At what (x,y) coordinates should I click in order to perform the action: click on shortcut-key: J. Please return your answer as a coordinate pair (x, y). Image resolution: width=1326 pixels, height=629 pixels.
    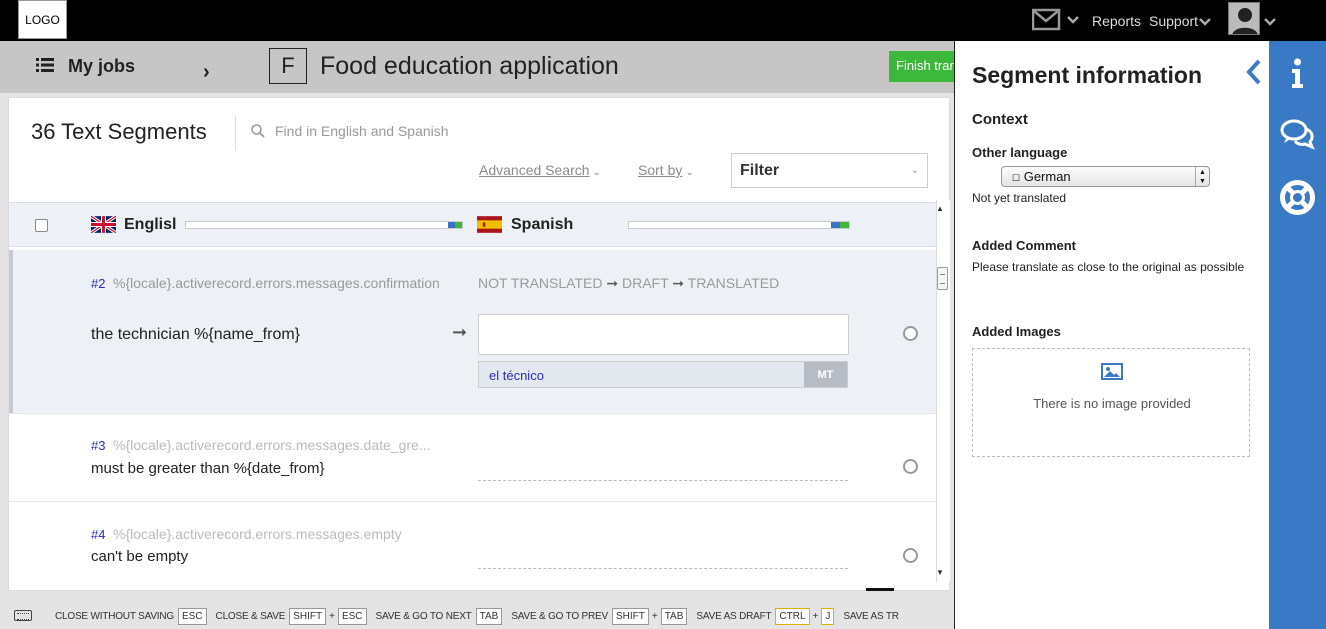
    Looking at the image, I should click on (828, 616).